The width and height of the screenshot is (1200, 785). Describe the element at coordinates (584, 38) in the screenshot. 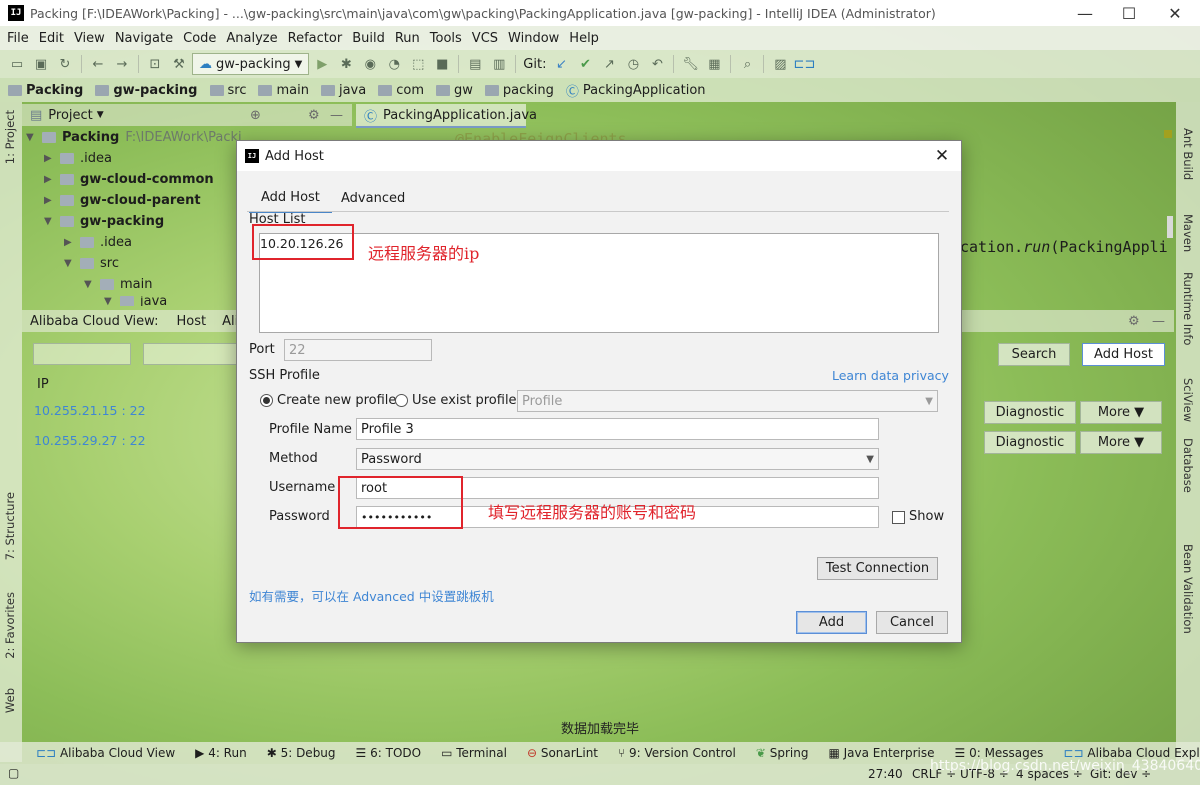

I see `menu-help: Help` at that location.